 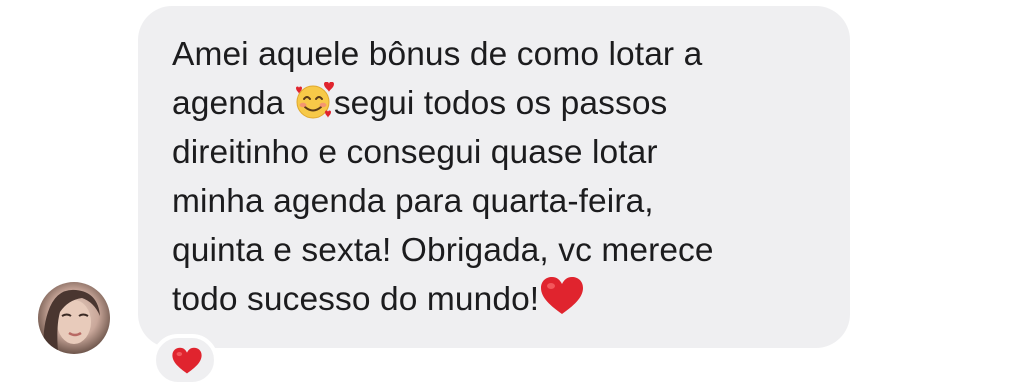 I want to click on message-line-part: segui todos os passos, so click(x=500, y=103).